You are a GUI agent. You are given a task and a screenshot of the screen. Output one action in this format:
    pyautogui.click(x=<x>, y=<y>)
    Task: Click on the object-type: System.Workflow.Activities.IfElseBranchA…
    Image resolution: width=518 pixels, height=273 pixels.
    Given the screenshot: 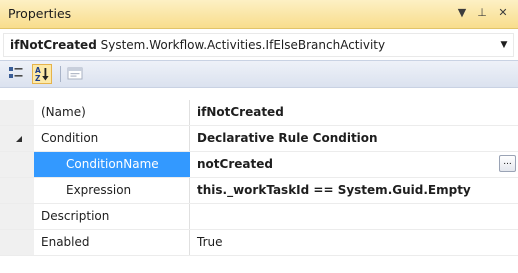 What is the action you would take?
    pyautogui.click(x=243, y=45)
    